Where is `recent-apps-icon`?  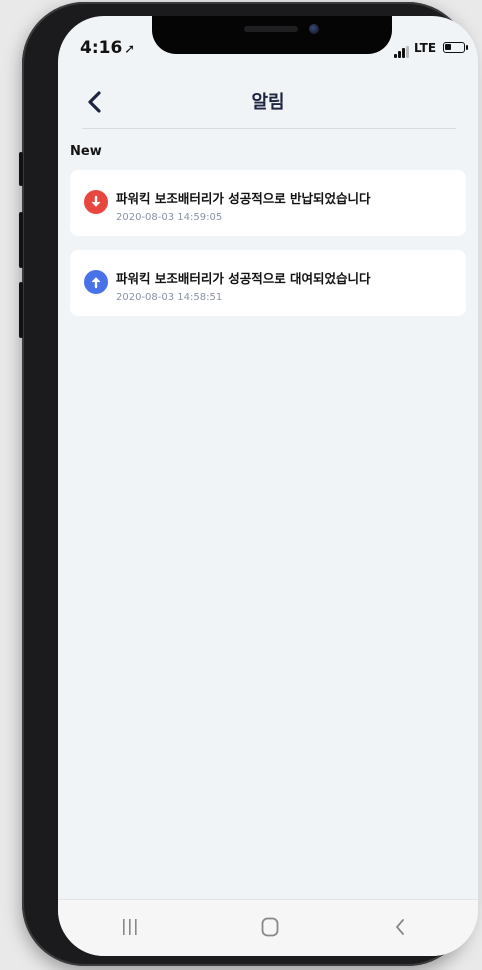 recent-apps-icon is located at coordinates (130, 927).